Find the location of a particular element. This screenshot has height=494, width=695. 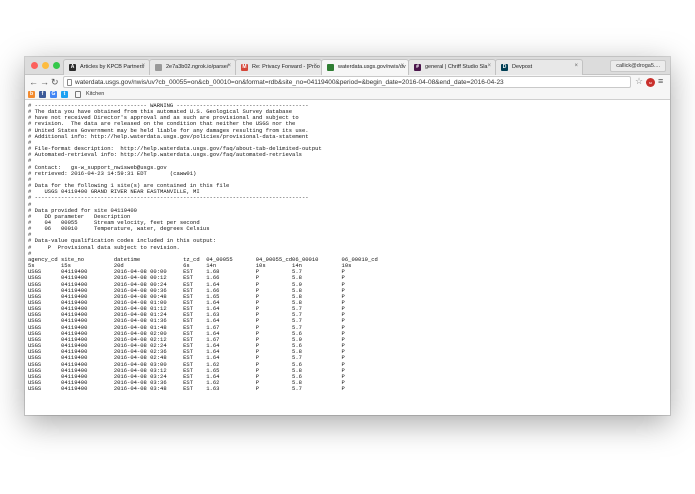

tab-label: 2e7a3b02.ngrok.io/parse/ is located at coordinates (197, 67).